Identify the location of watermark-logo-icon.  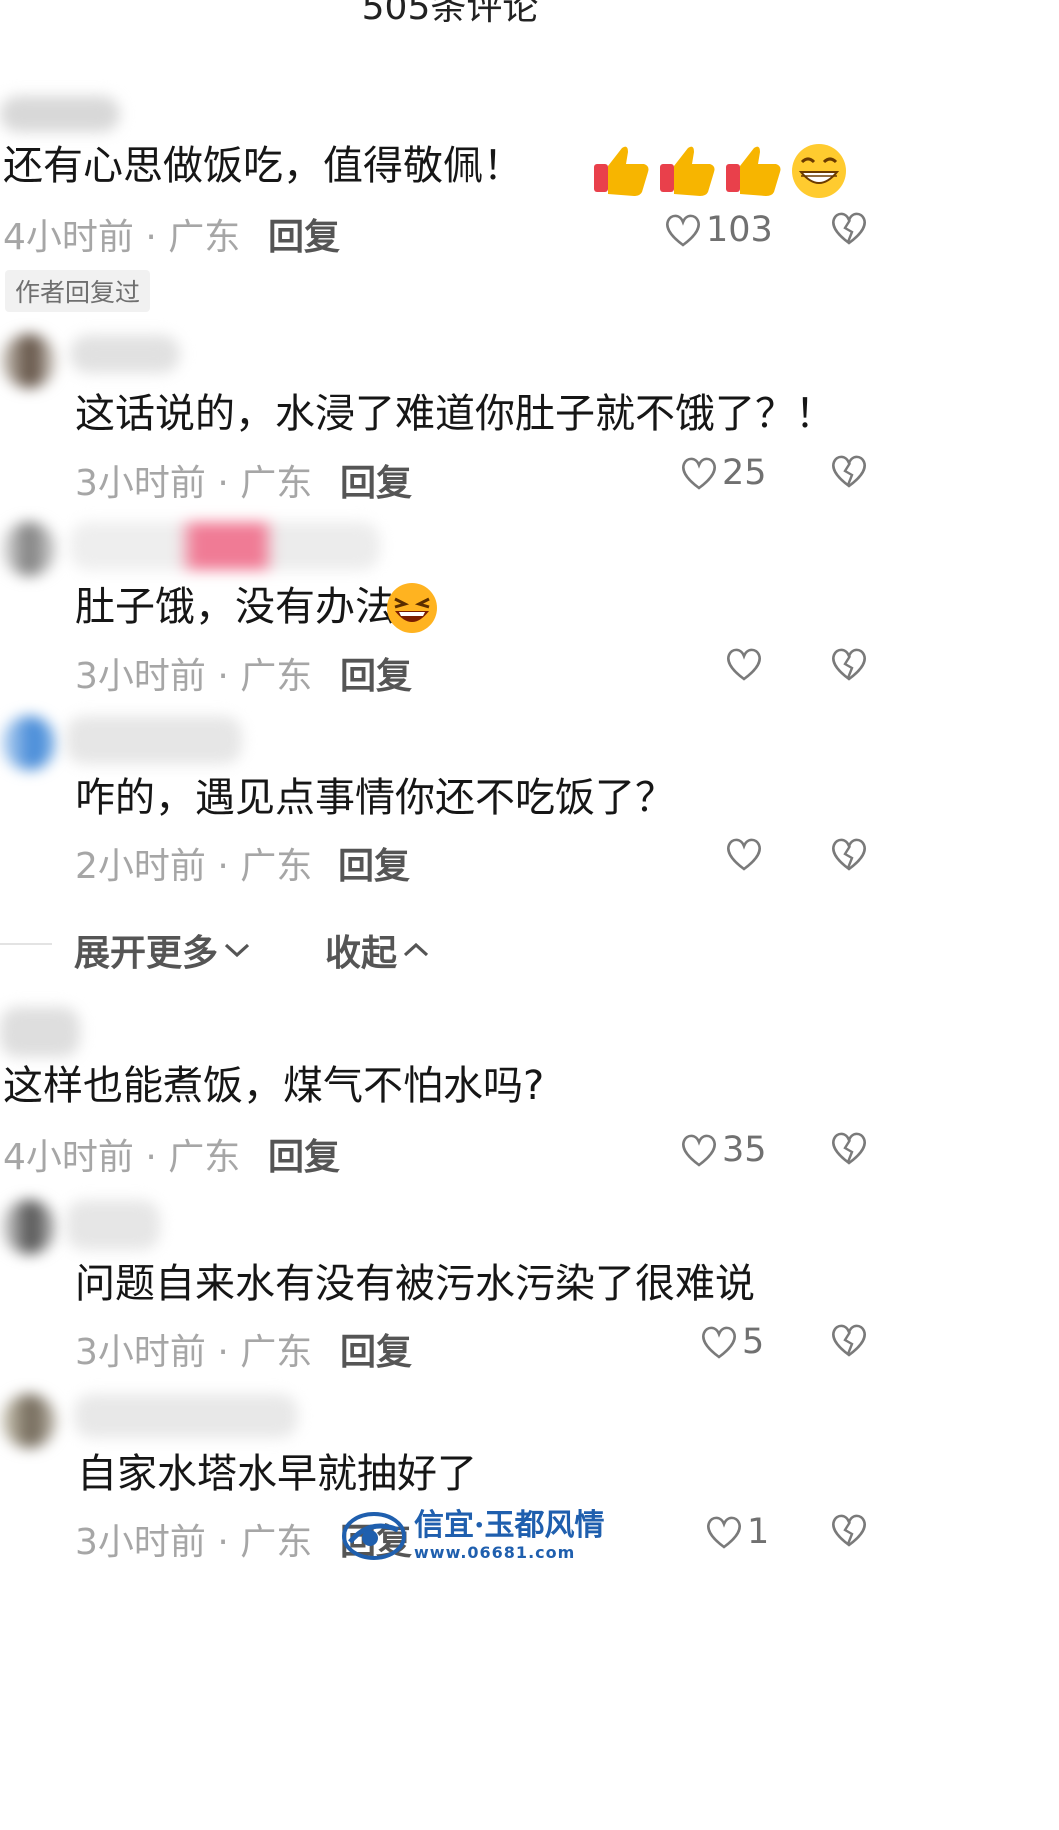
(374, 1536).